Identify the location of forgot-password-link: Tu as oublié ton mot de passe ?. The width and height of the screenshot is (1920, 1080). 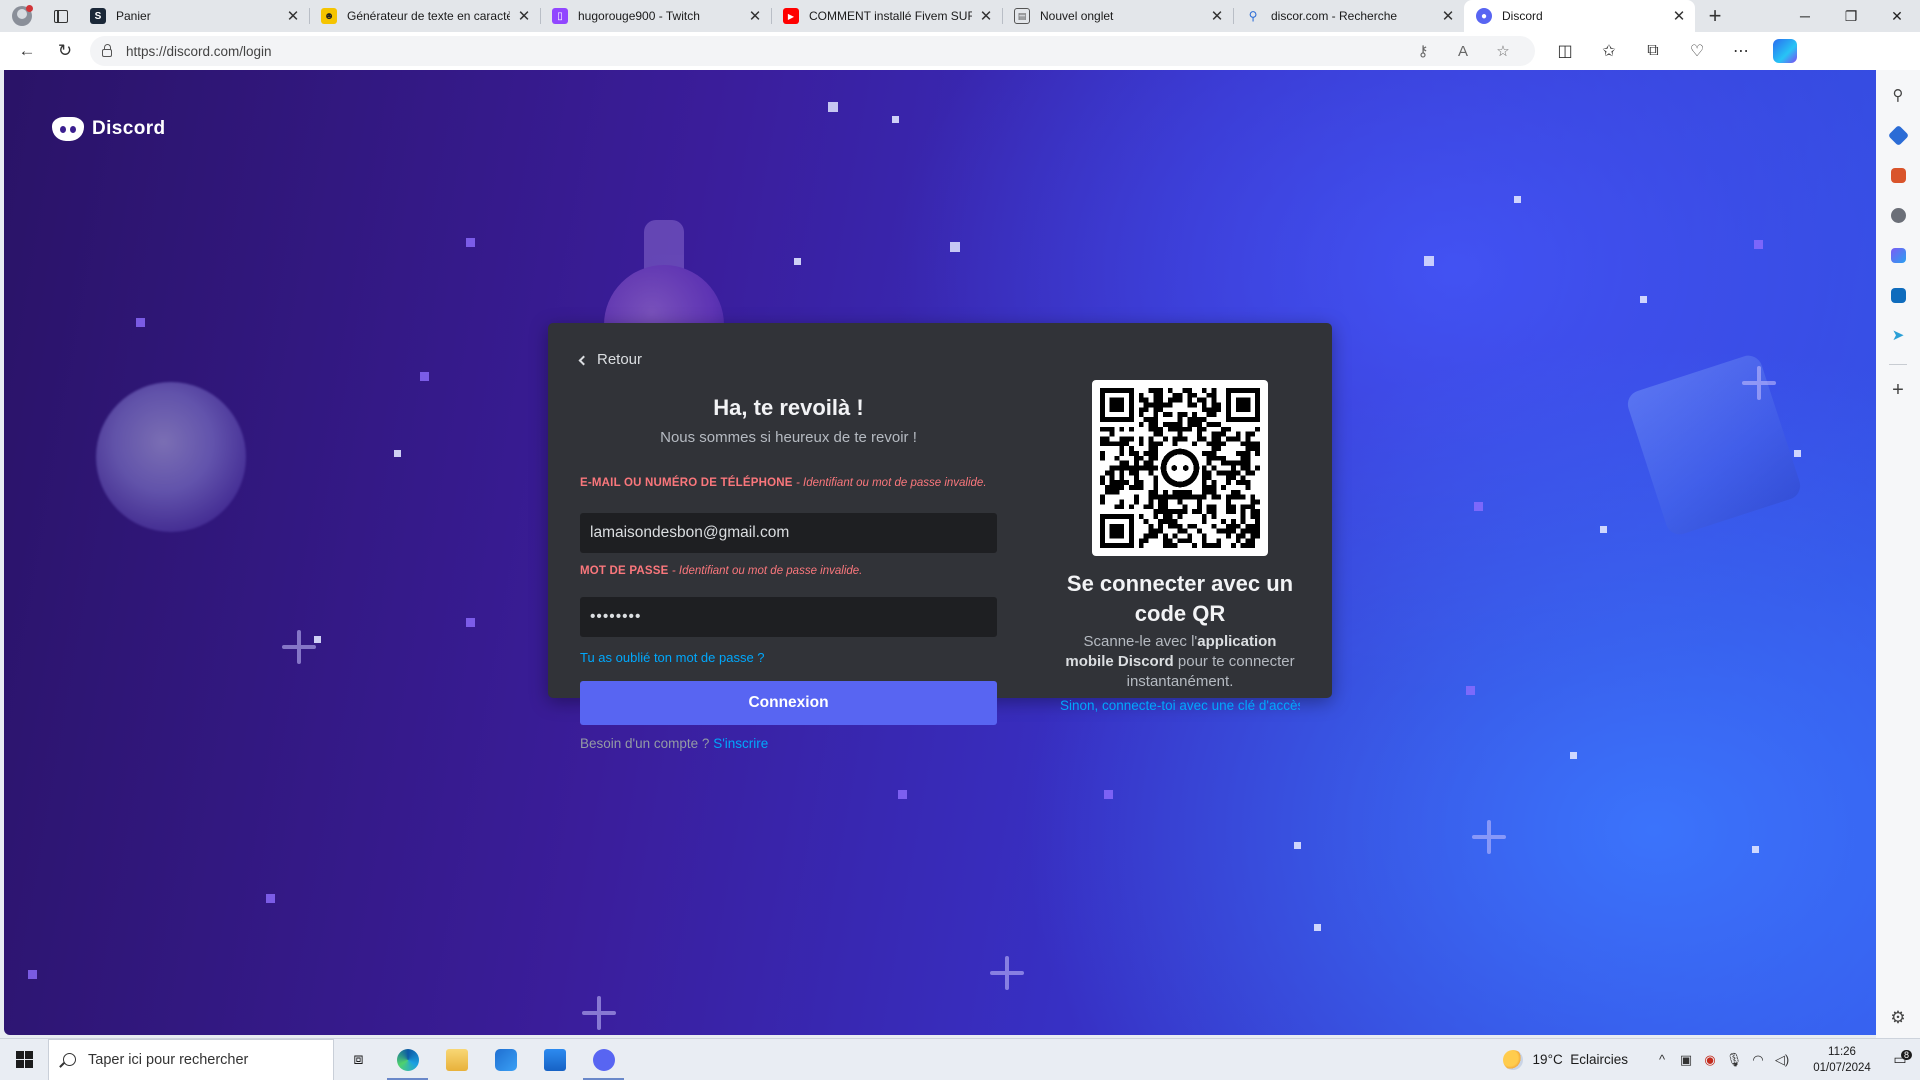
(672, 657).